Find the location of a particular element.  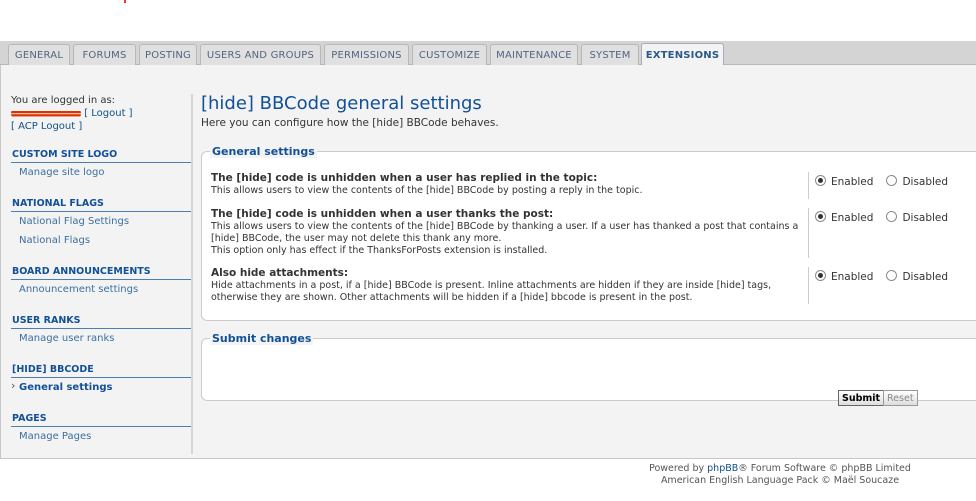

sidebar-section-pages: PAGES is located at coordinates (102, 420).